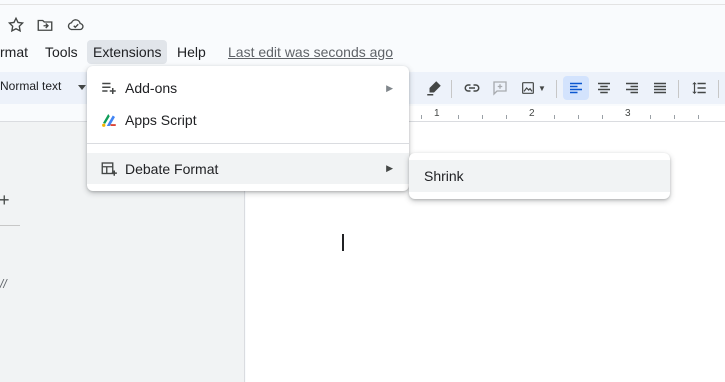 Image resolution: width=725 pixels, height=382 pixels. Describe the element at coordinates (45, 25) in the screenshot. I see `move-to-folder-icon` at that location.